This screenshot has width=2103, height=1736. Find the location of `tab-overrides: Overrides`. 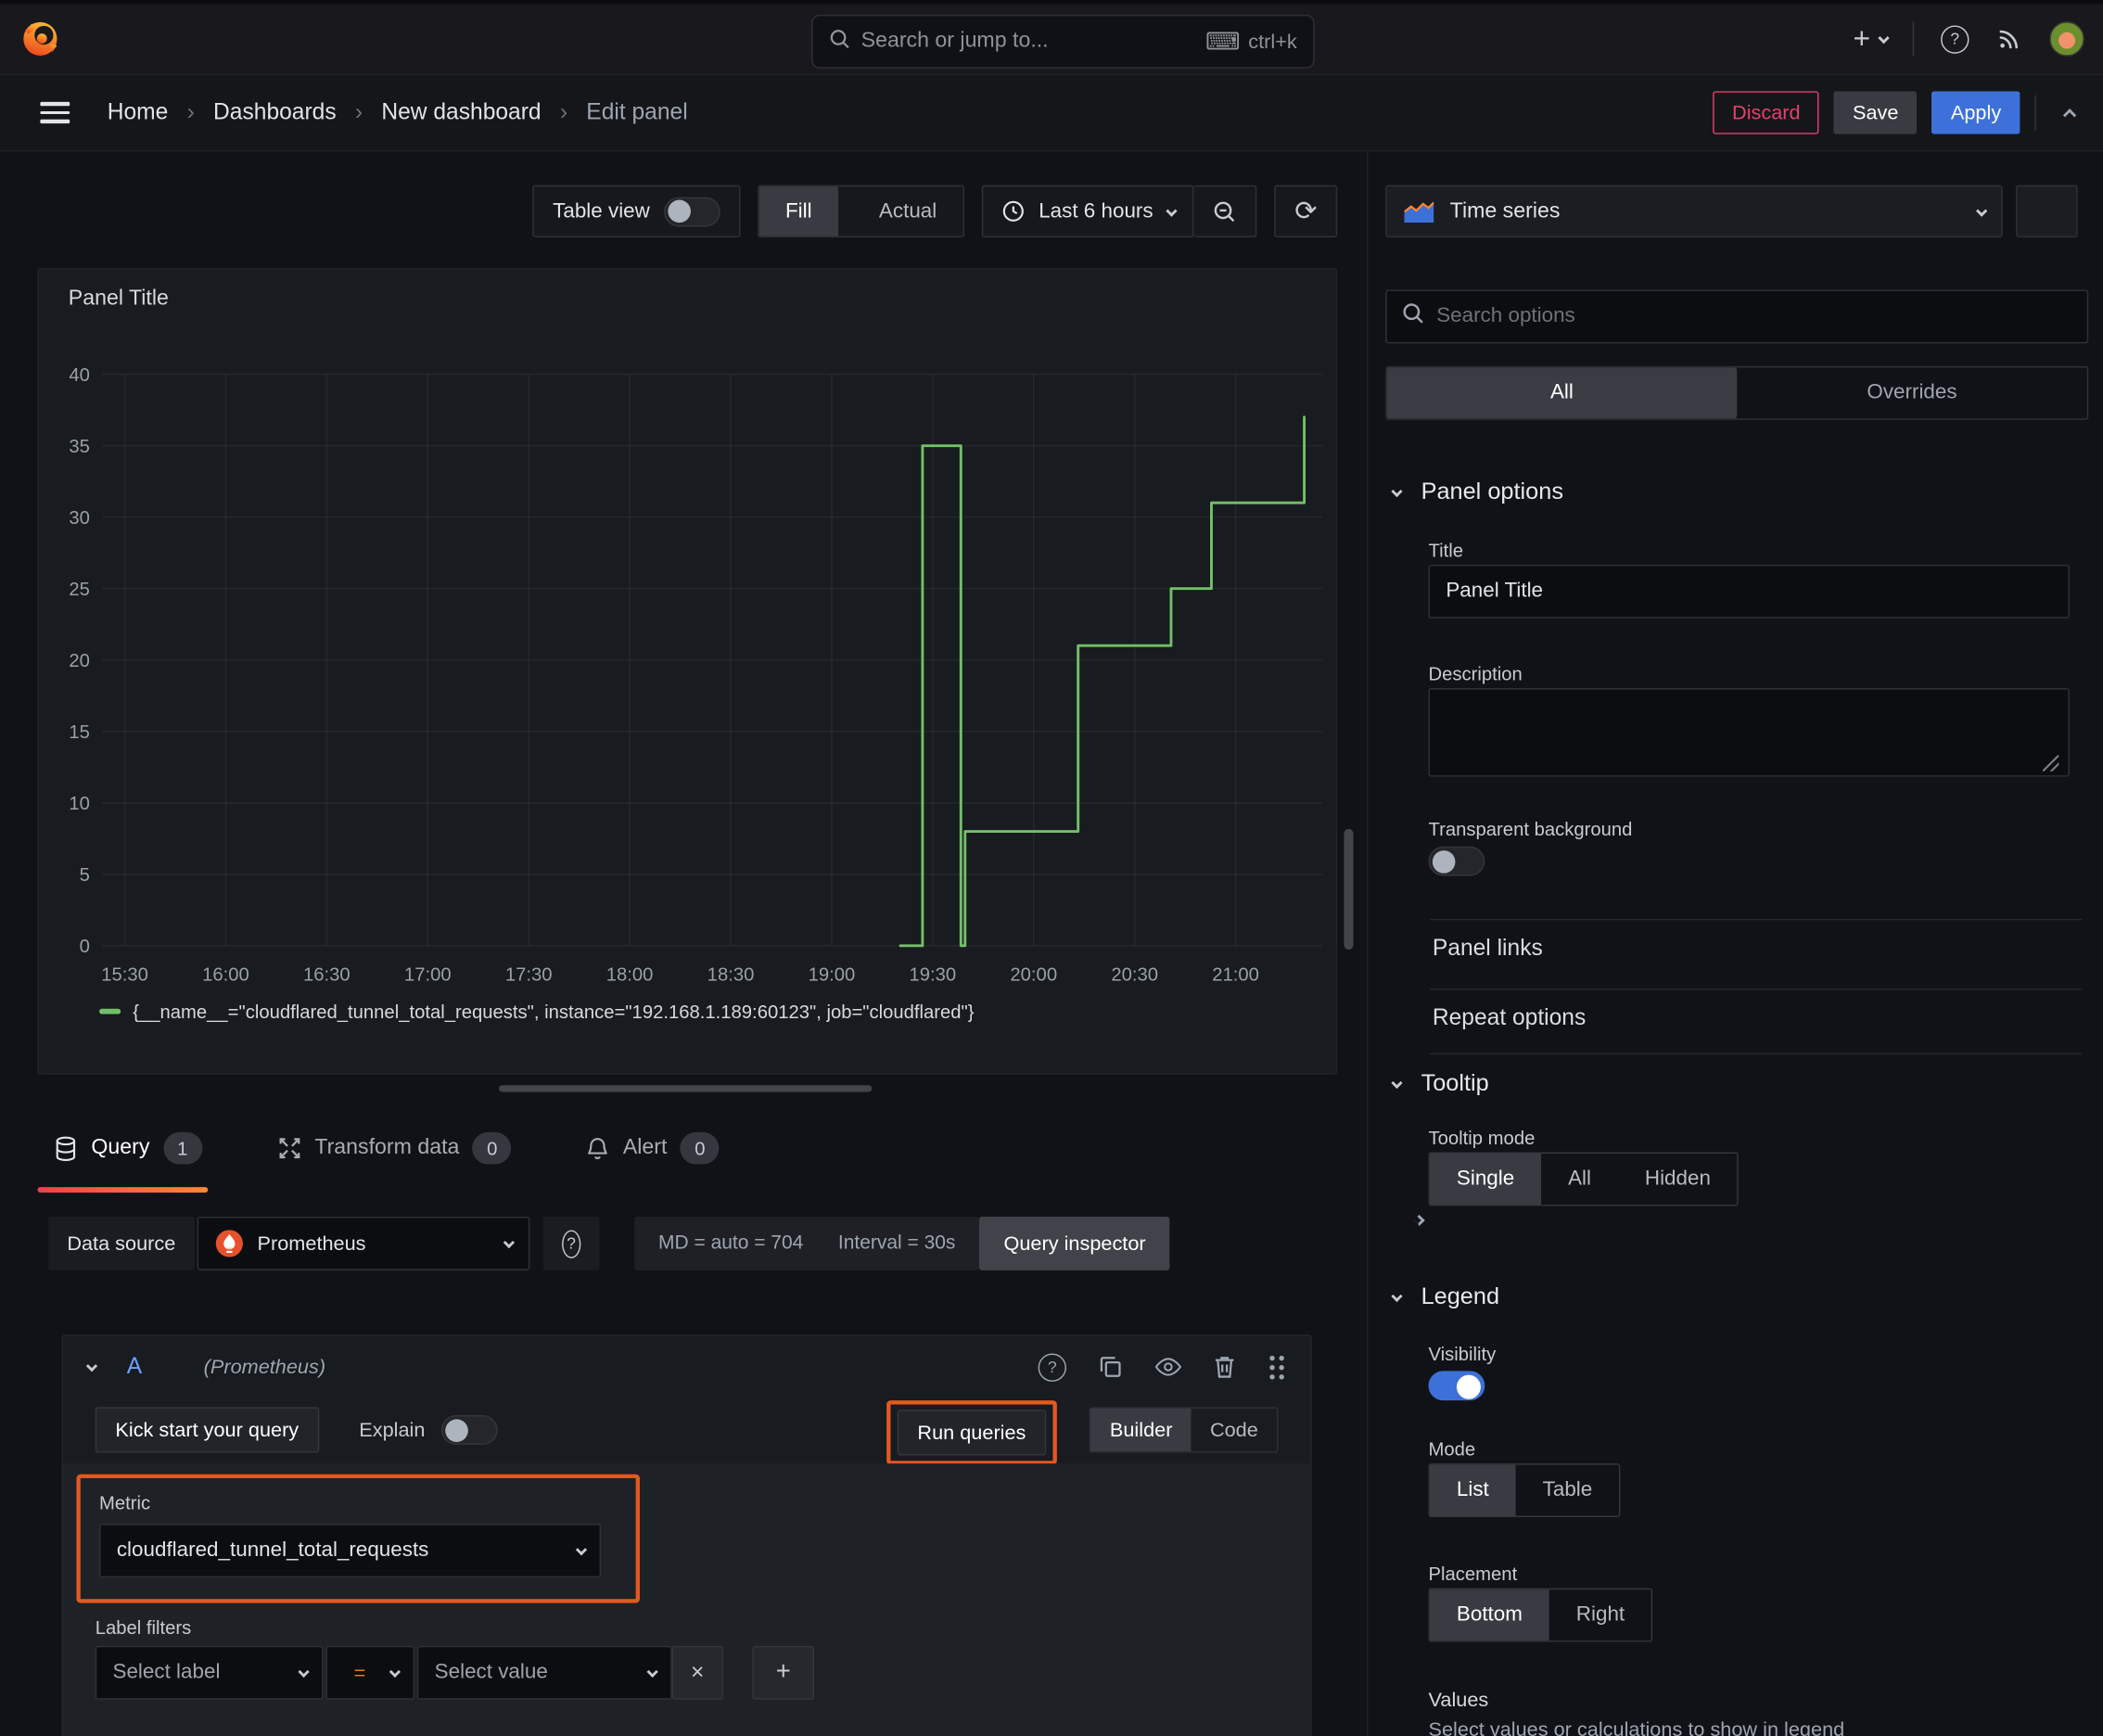

tab-overrides: Overrides is located at coordinates (1912, 392).